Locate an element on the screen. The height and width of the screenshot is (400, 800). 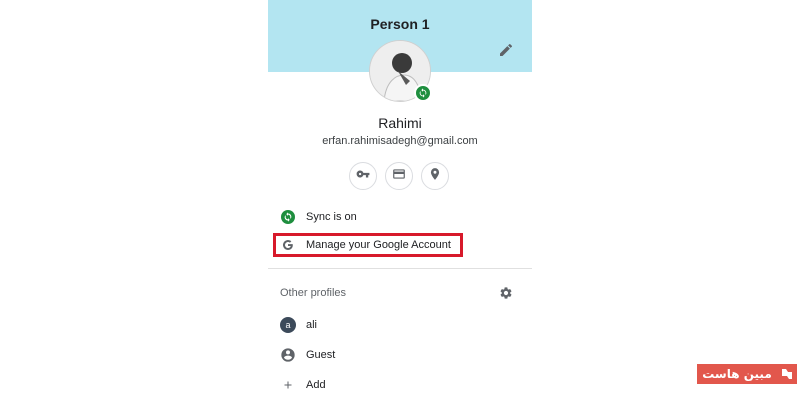
person-icon is located at coordinates (288, 355).